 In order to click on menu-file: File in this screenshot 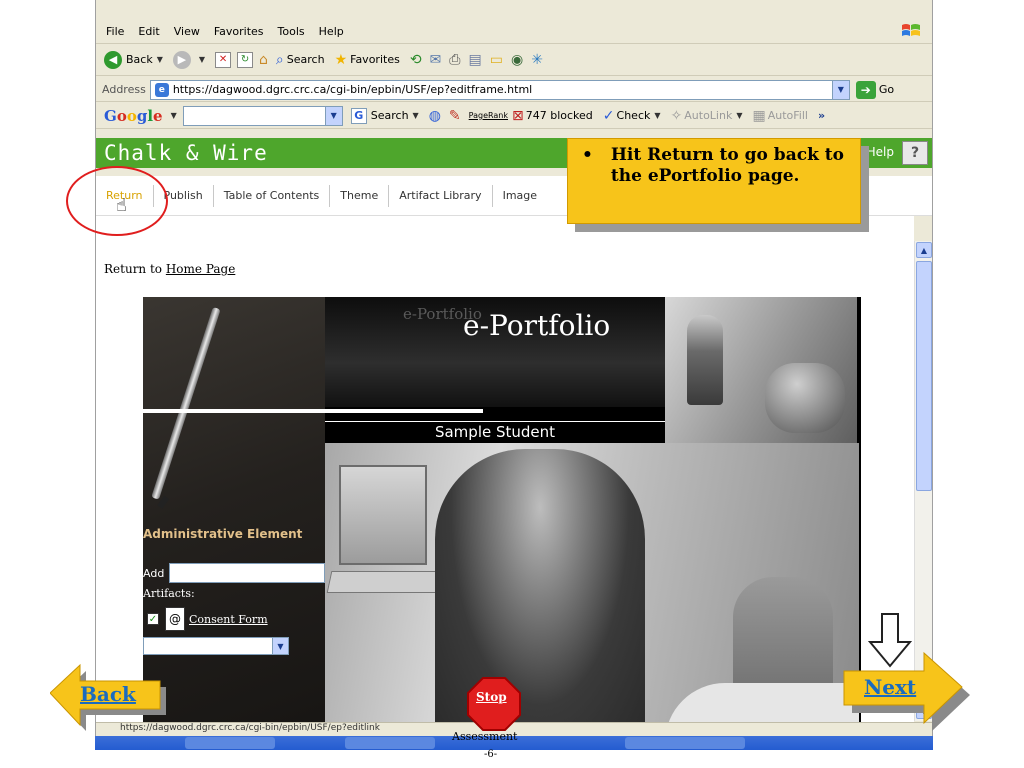, I will do `click(115, 31)`.